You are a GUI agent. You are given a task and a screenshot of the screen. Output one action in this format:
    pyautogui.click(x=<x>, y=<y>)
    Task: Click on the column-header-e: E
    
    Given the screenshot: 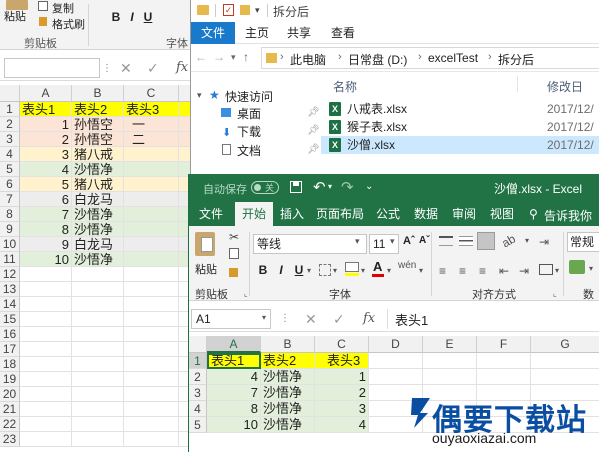 What is the action you would take?
    pyautogui.click(x=450, y=344)
    